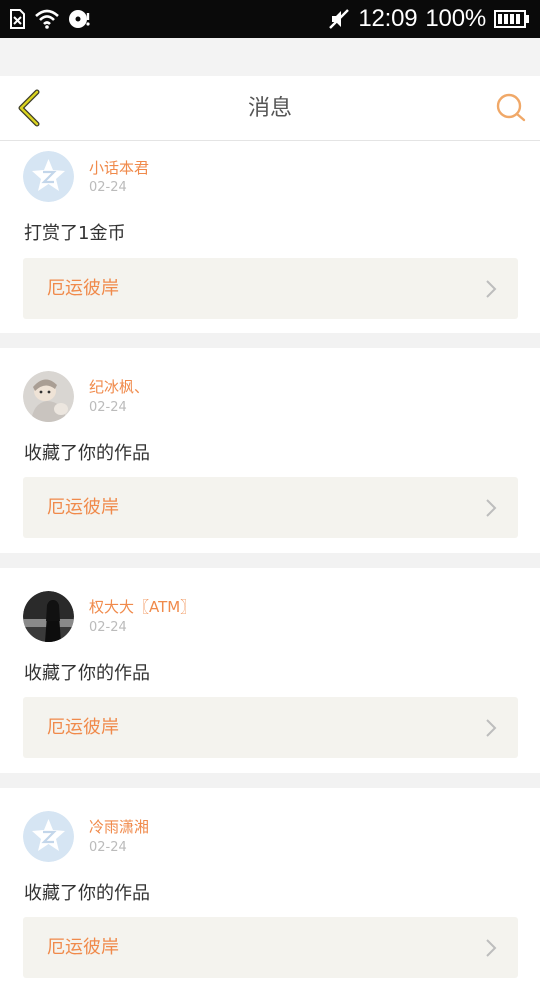 The height and width of the screenshot is (993, 540). What do you see at coordinates (270, 57) in the screenshot?
I see `top-spacer` at bounding box center [270, 57].